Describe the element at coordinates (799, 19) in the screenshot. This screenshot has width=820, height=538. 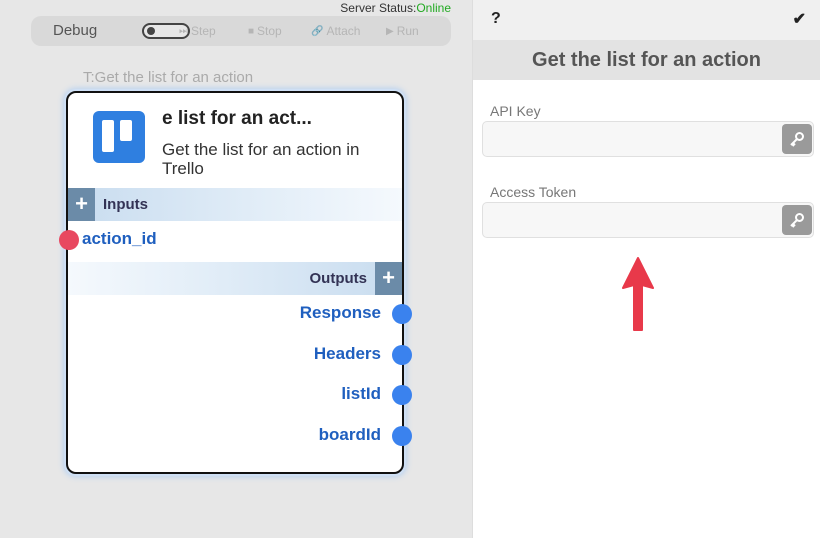
I see `checkmark-icon: ✔` at that location.